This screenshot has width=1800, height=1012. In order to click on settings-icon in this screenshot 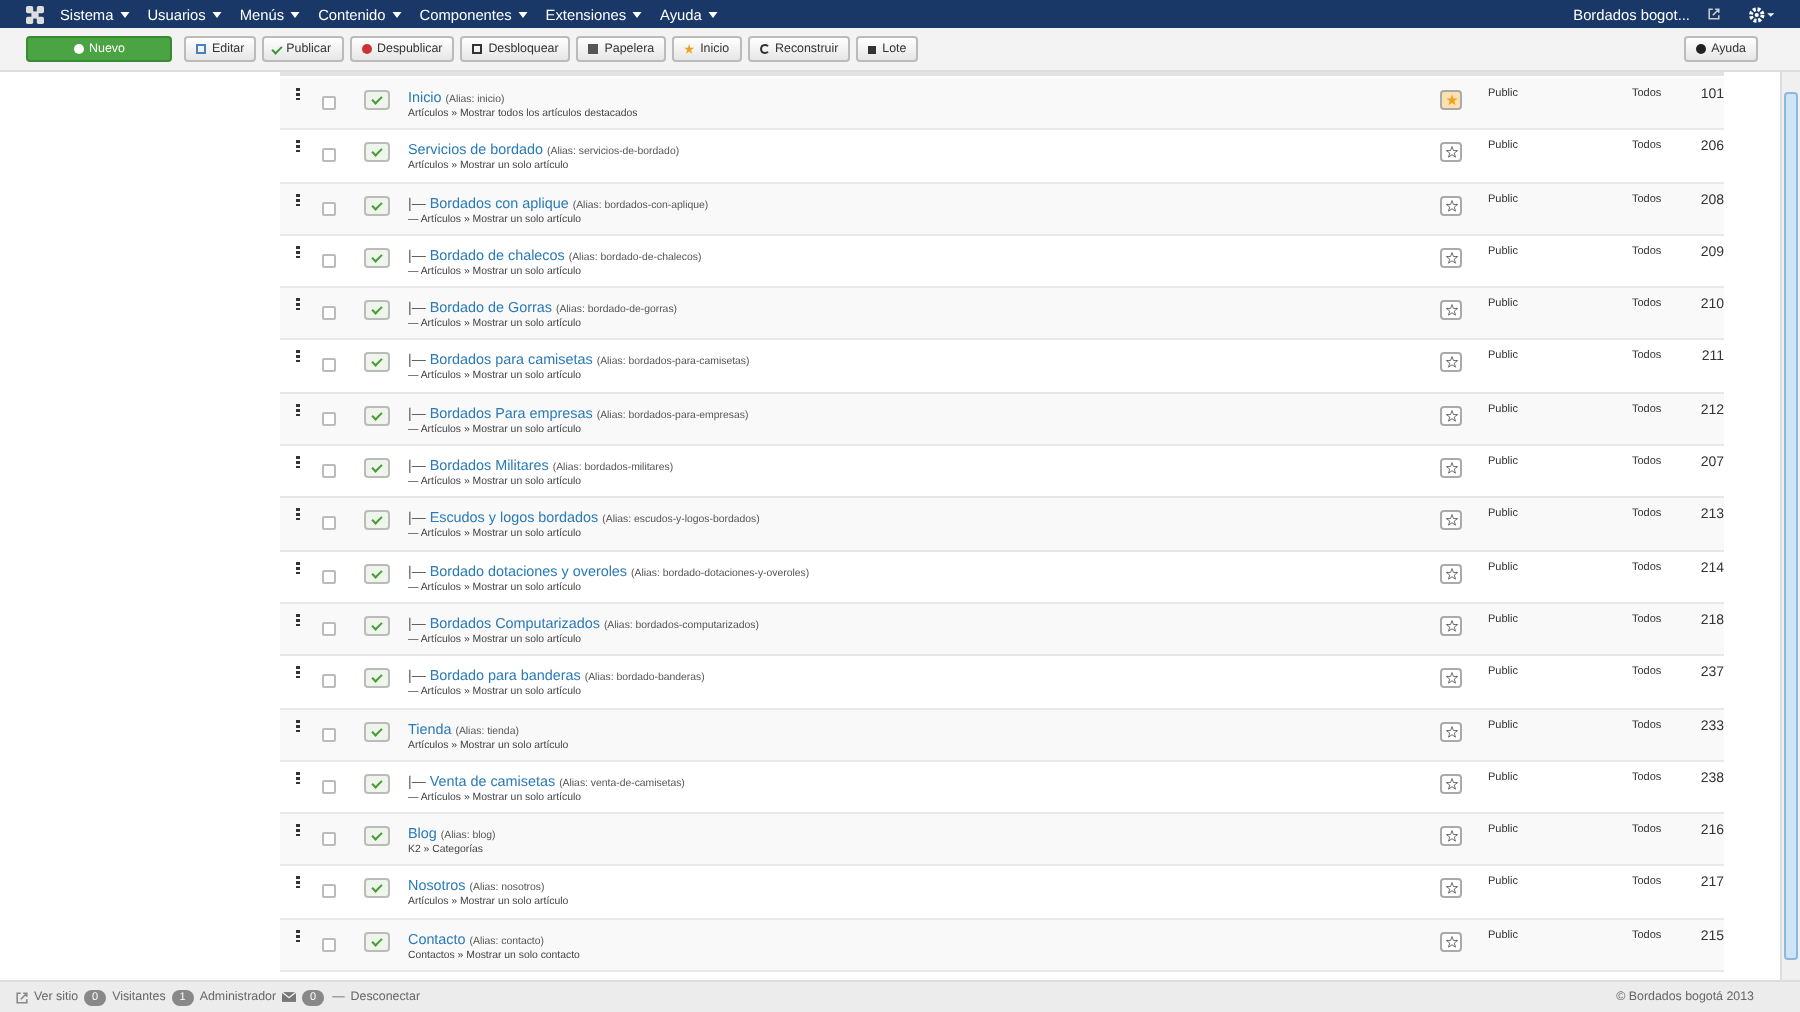, I will do `click(1762, 14)`.